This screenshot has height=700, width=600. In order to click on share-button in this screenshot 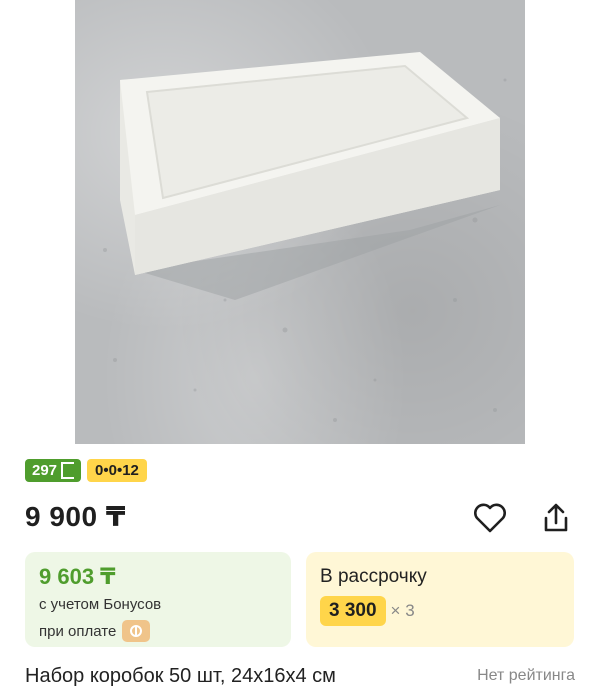, I will do `click(556, 518)`.